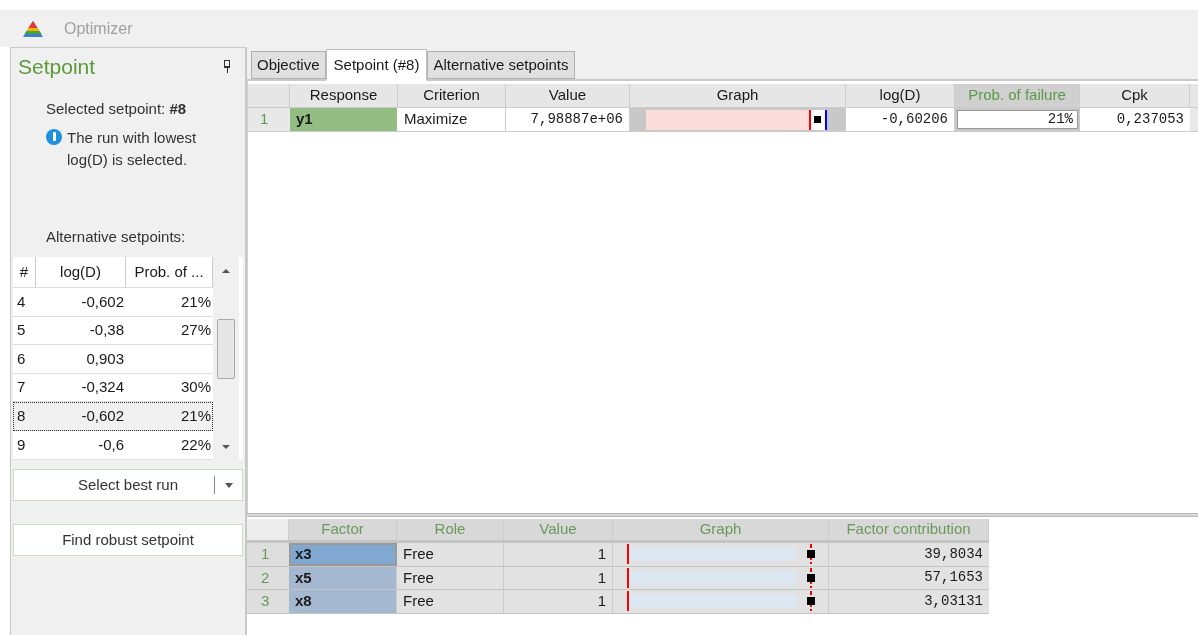 The image size is (1198, 635). I want to click on table-cell-text: 30%, so click(195, 387).